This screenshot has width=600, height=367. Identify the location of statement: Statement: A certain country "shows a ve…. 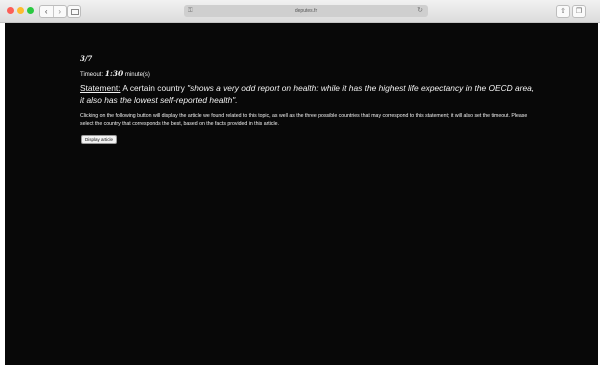
(310, 94).